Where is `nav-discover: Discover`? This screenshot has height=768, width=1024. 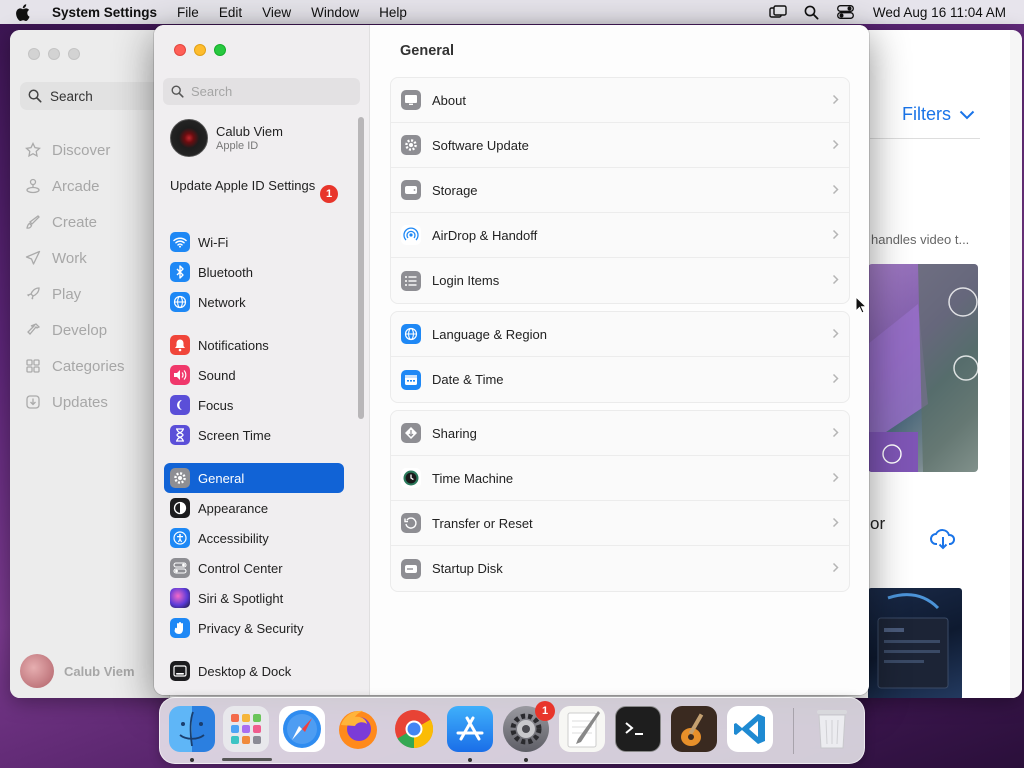
nav-discover: Discover is located at coordinates (74, 150).